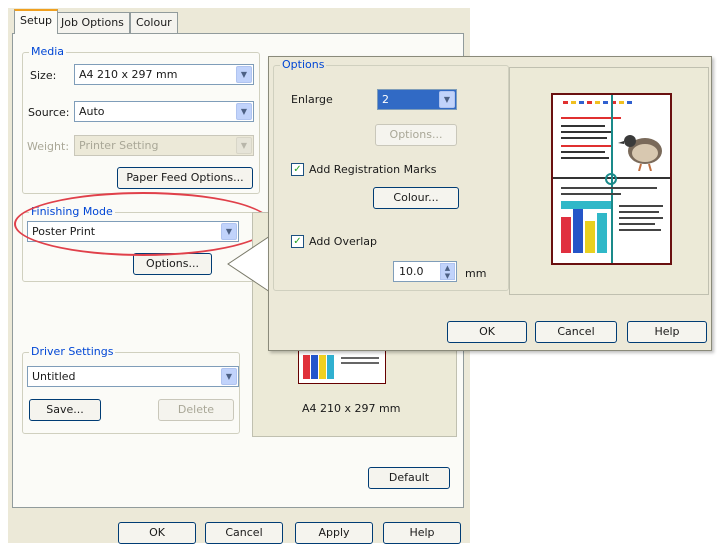 The image size is (717, 545). I want to click on enlarge-label: Enlarge, so click(312, 99).